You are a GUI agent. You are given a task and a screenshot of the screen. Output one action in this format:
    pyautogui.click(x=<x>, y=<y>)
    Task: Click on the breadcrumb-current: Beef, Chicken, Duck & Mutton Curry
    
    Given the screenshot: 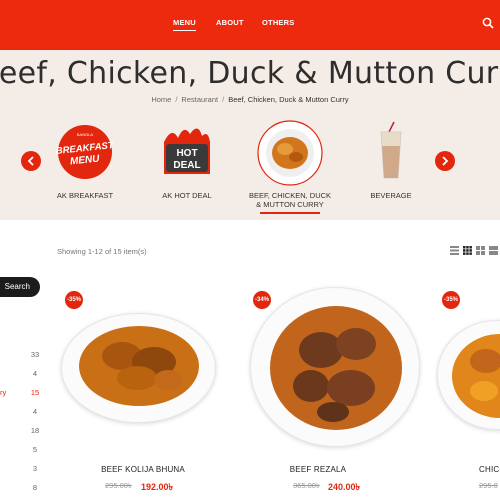 What is the action you would take?
    pyautogui.click(x=288, y=99)
    